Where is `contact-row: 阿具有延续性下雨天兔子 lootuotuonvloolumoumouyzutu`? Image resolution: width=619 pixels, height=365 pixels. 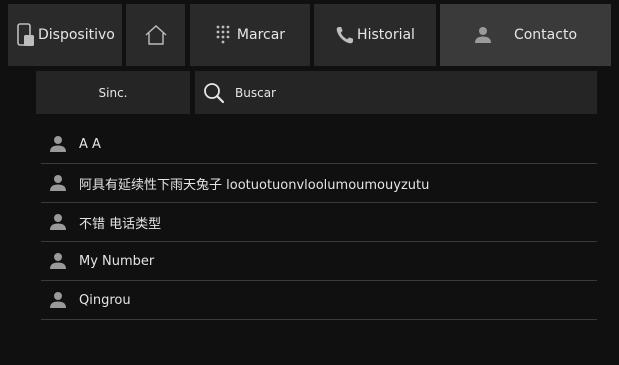 contact-row: 阿具有延续性下雨天兔子 lootuotuonvloolumoumouyzutu is located at coordinates (319, 183).